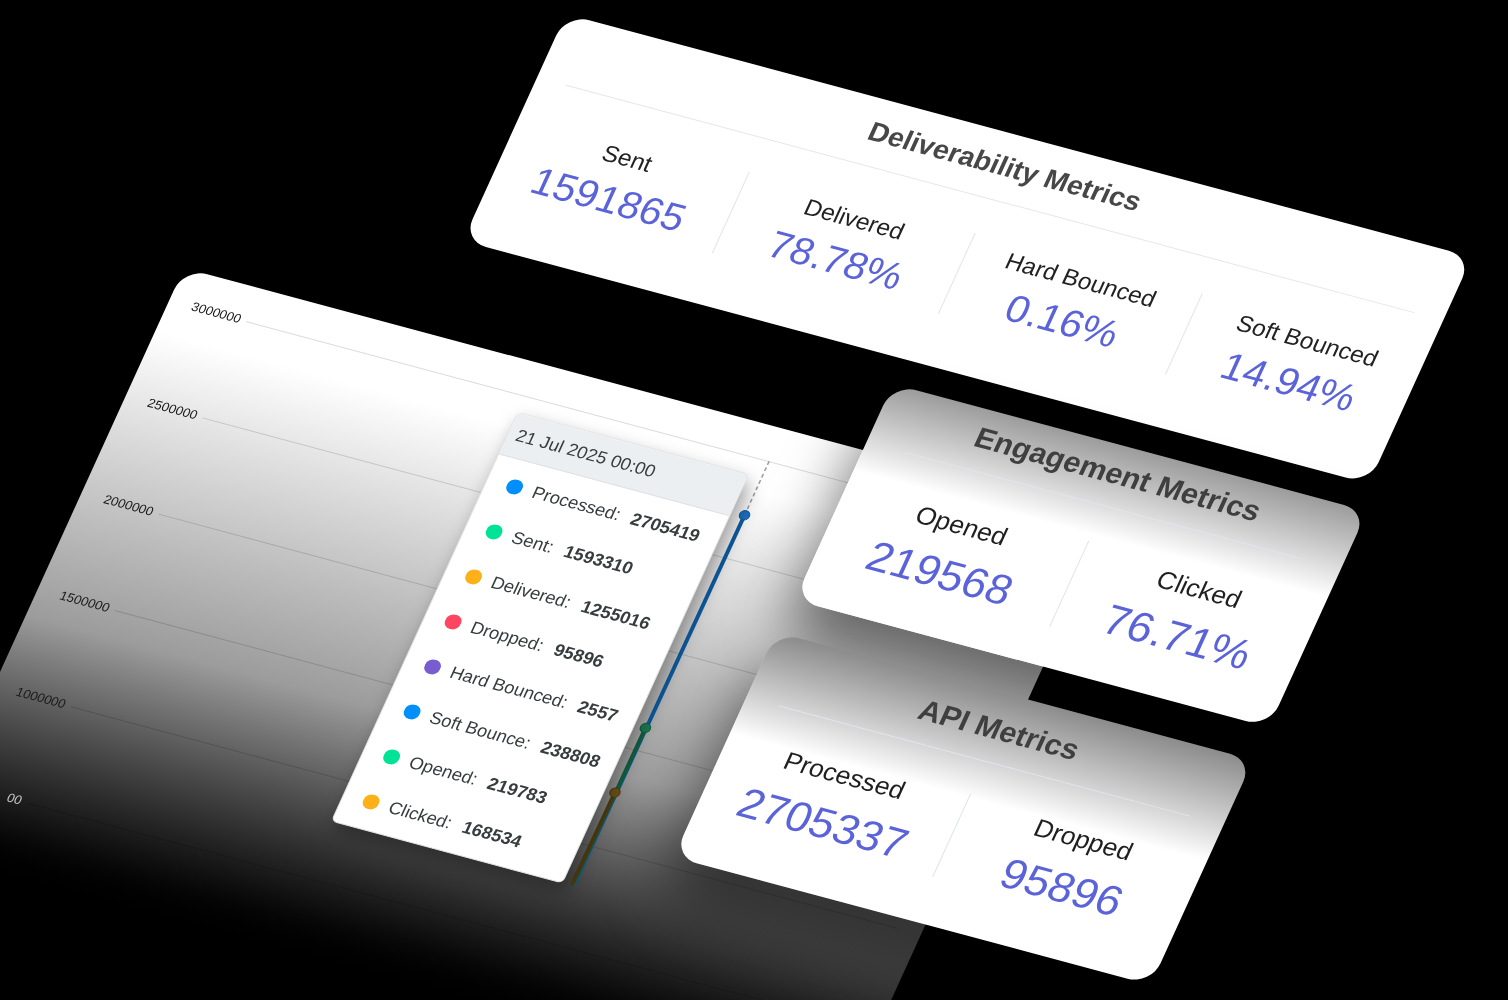 Image resolution: width=1508 pixels, height=1000 pixels. What do you see at coordinates (598, 711) in the screenshot?
I see `series-value: 2557` at bounding box center [598, 711].